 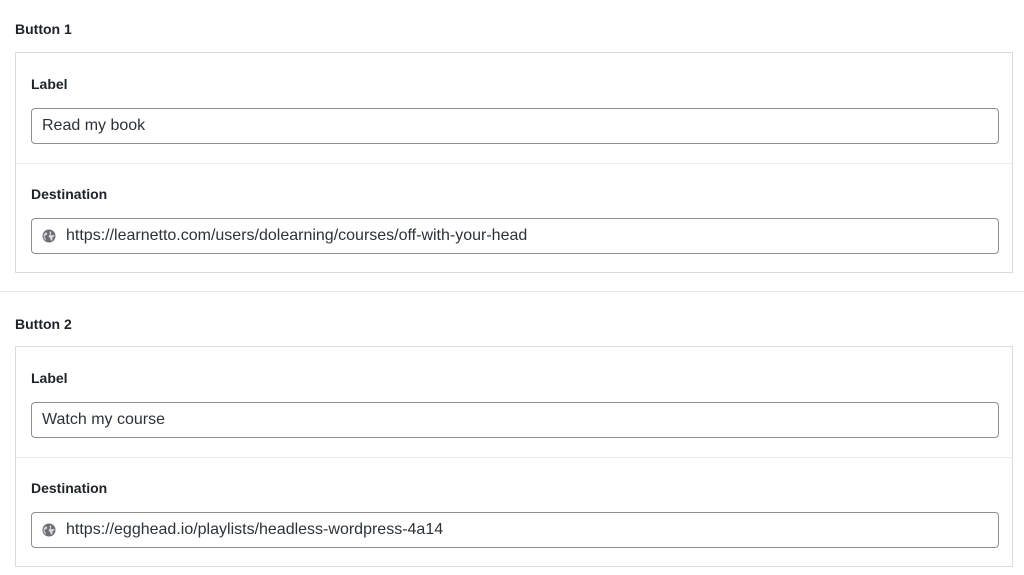 What do you see at coordinates (515, 126) in the screenshot?
I see `label-input: Read my book` at bounding box center [515, 126].